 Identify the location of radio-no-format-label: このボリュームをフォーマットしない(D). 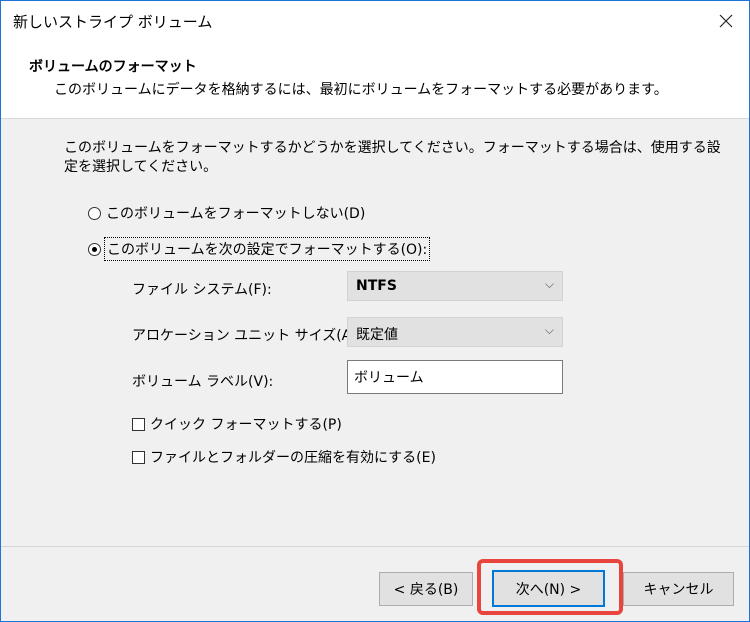
(236, 214).